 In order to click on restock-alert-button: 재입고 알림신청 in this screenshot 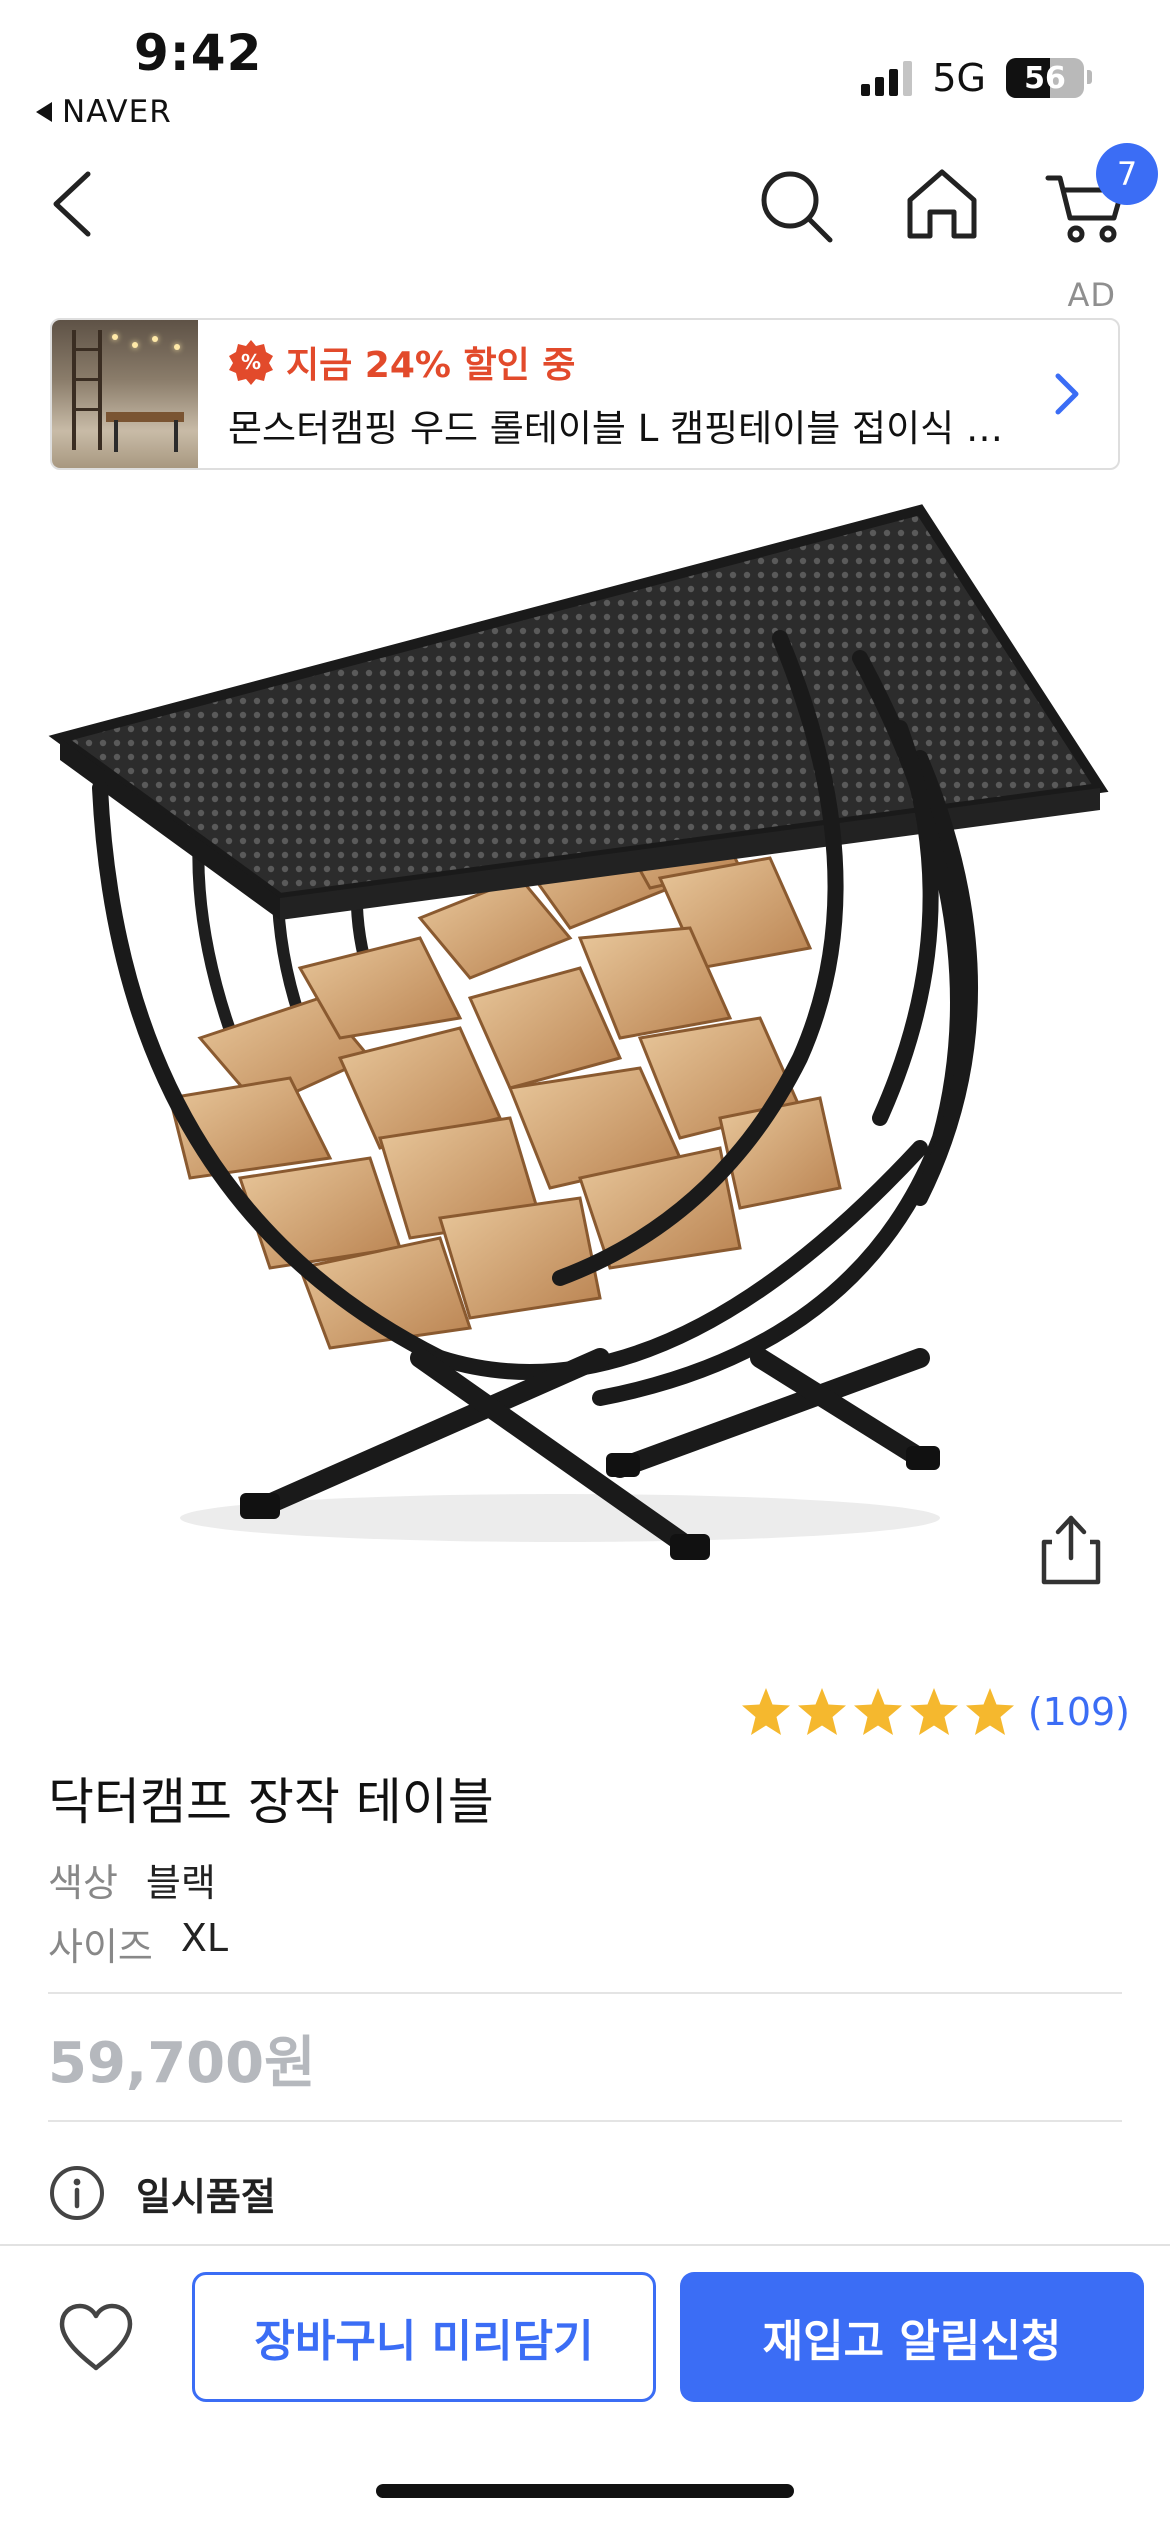, I will do `click(912, 2337)`.